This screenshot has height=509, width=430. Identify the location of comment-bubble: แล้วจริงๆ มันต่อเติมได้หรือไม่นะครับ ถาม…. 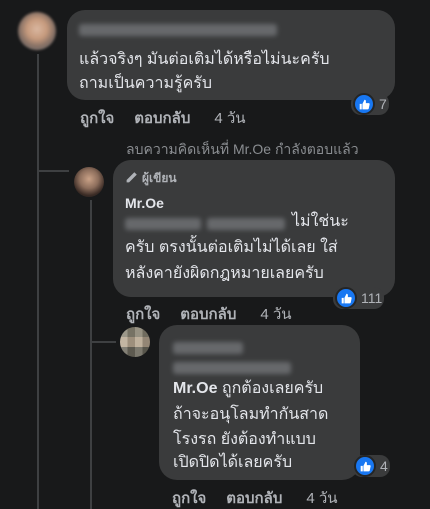
(231, 55).